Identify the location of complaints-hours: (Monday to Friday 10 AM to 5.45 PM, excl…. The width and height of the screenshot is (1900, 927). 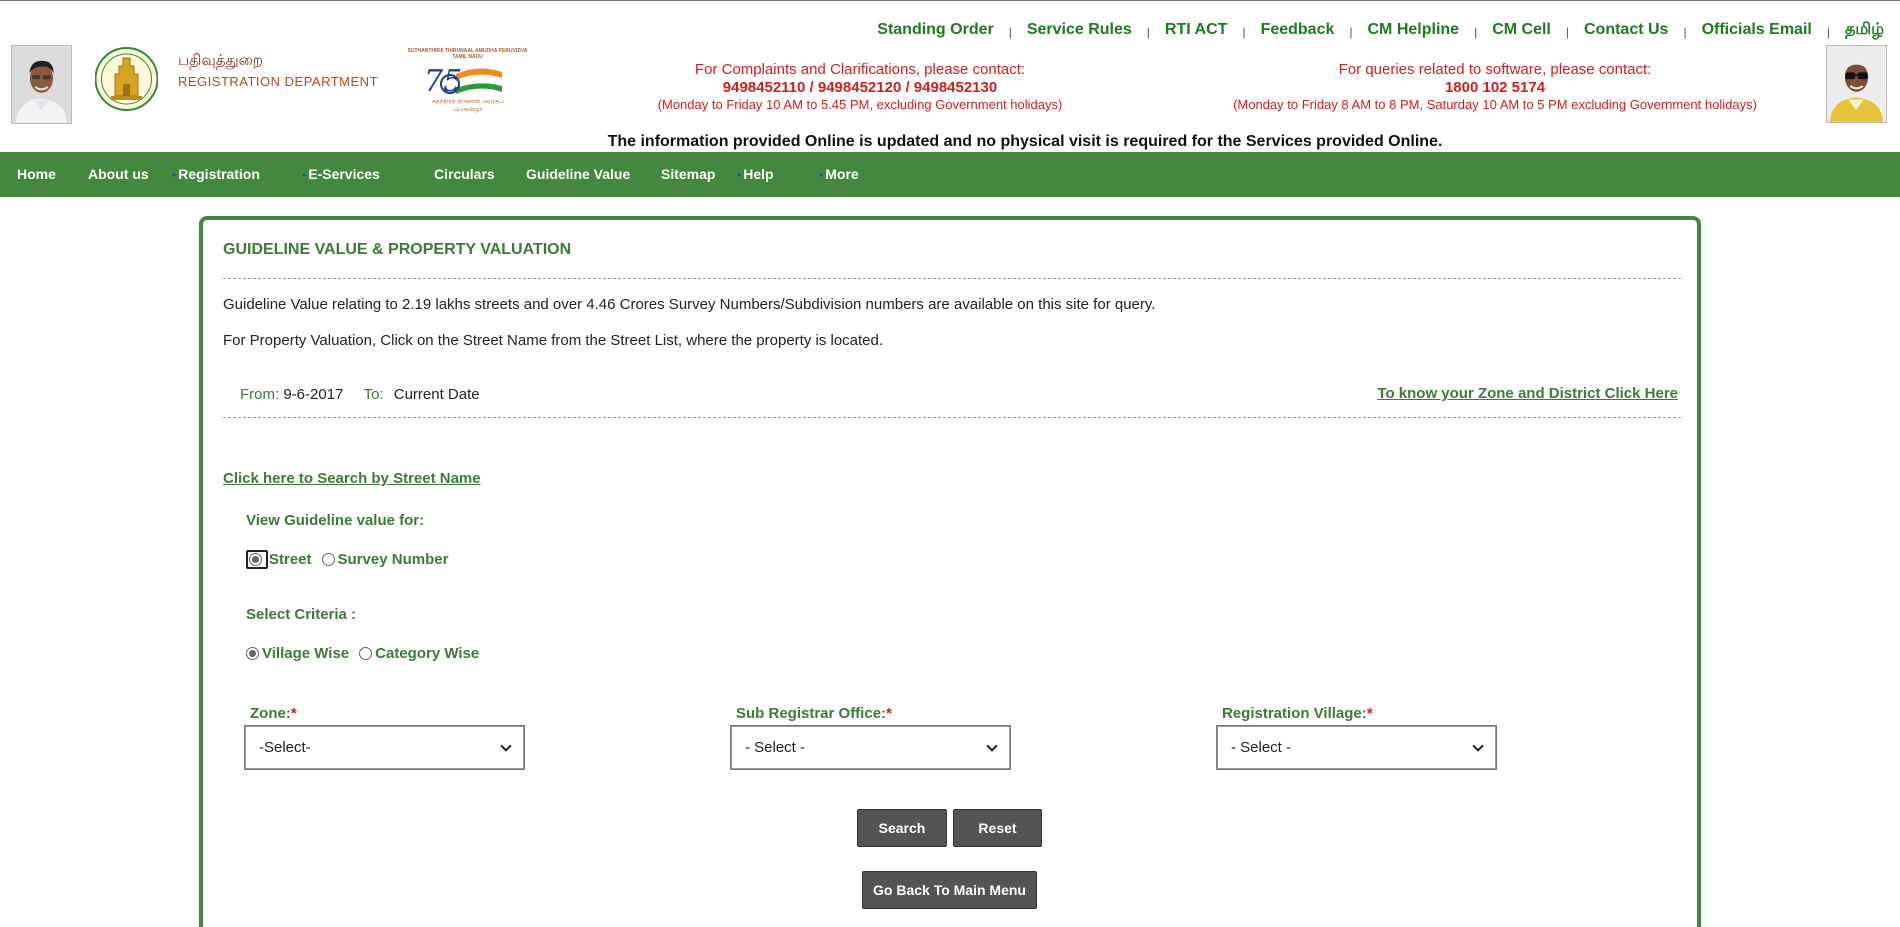
(860, 104).